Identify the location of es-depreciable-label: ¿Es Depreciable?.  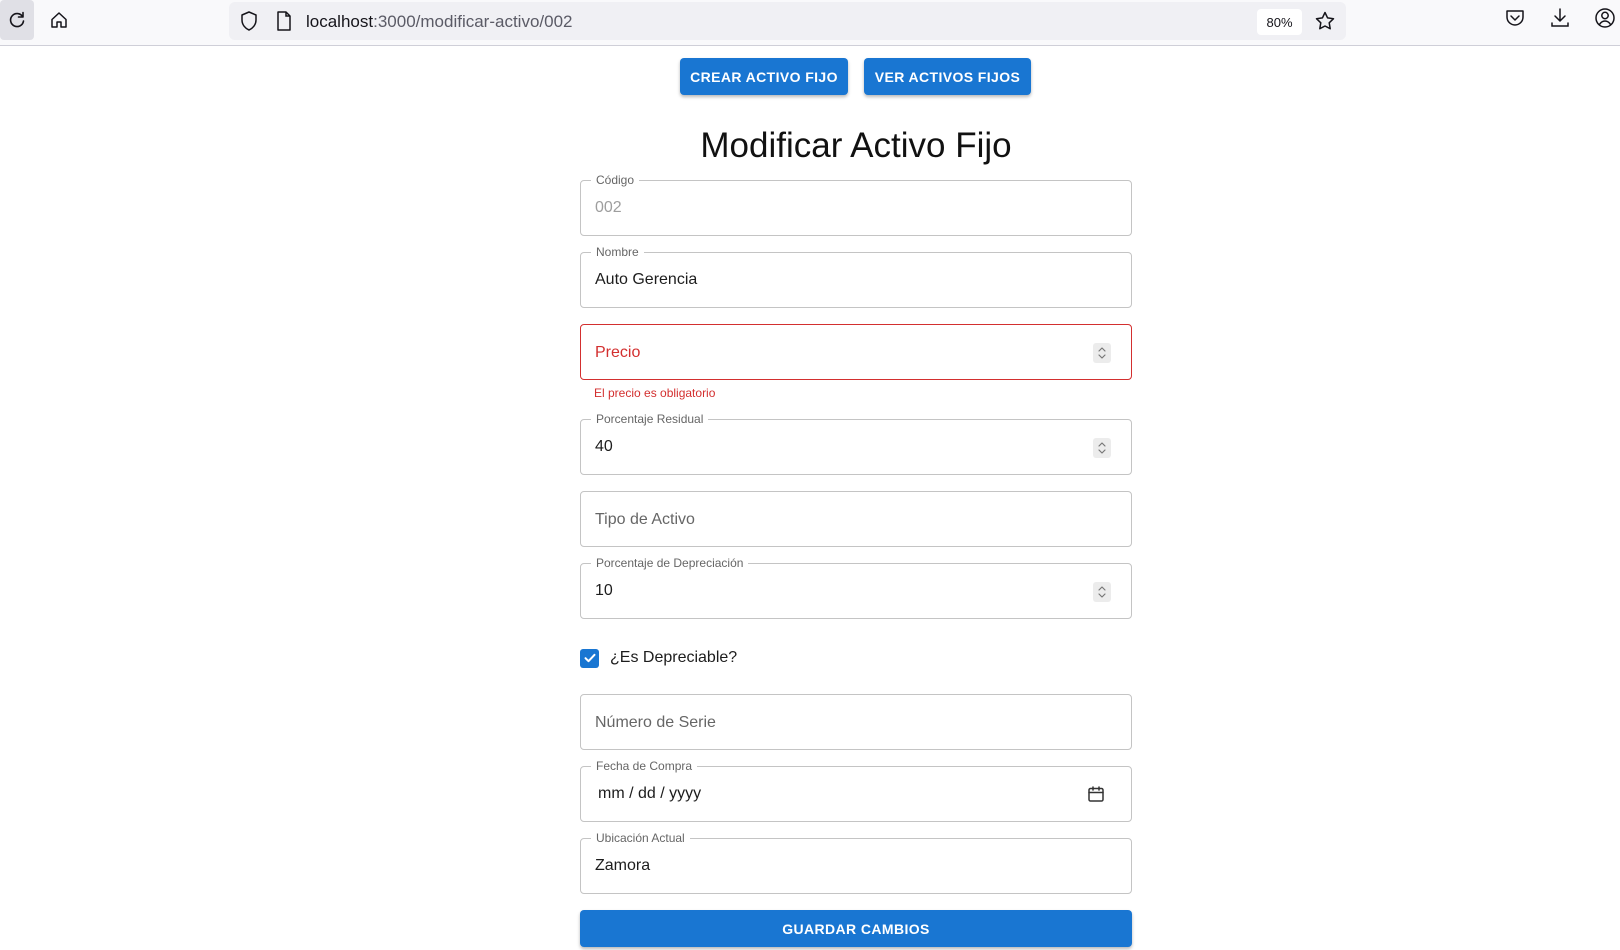
(674, 657).